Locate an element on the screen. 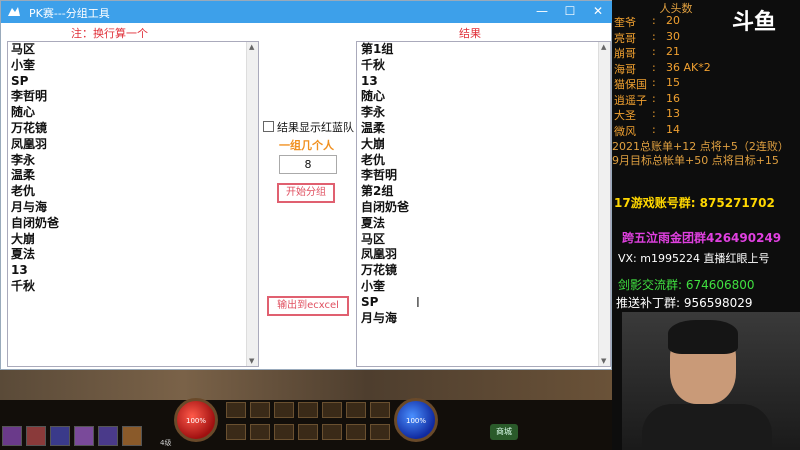 This screenshot has height=450, width=800. list-item: 13 is located at coordinates (19, 270).